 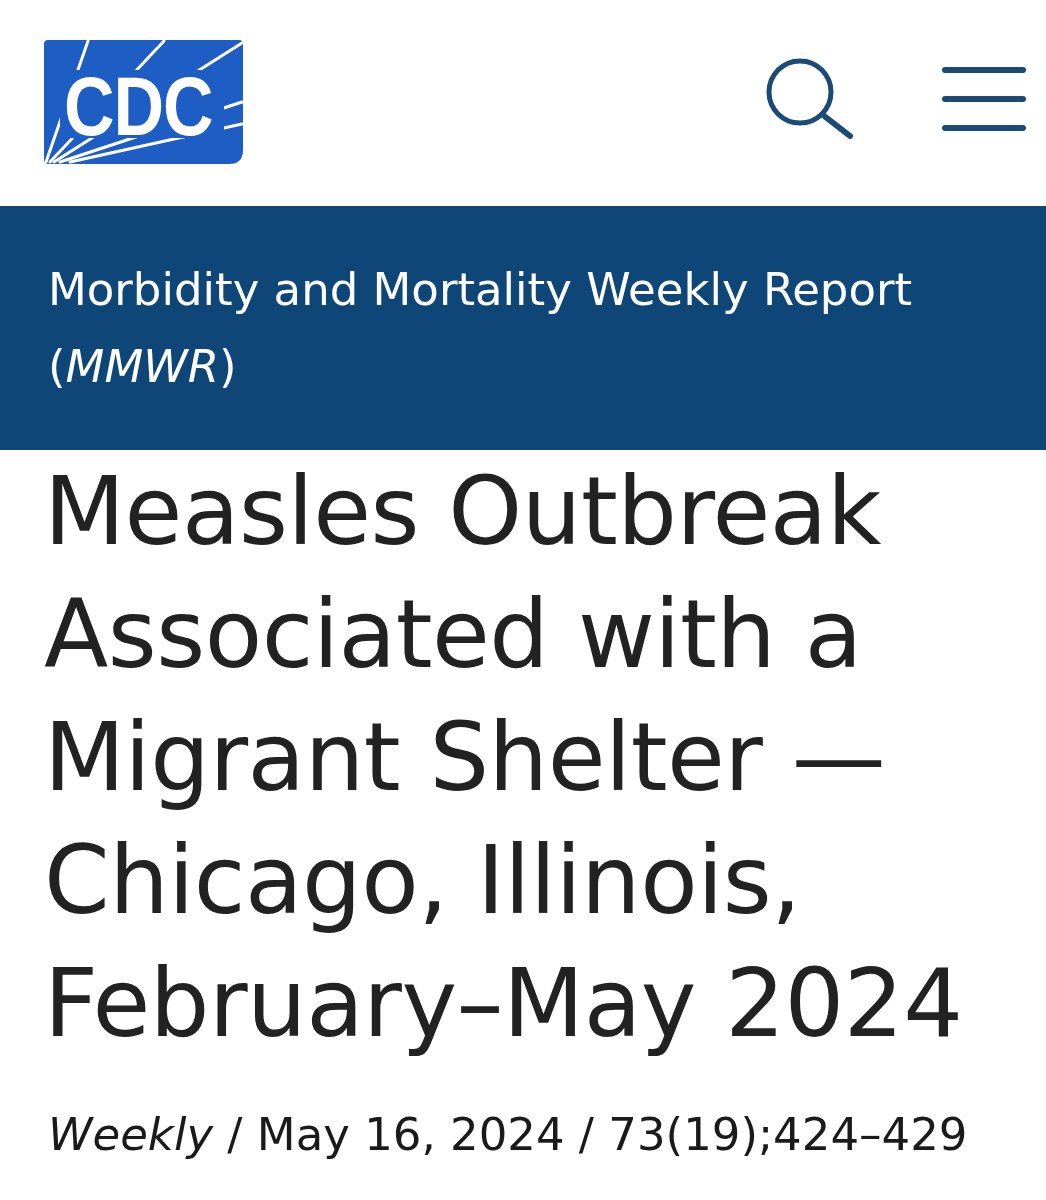 What do you see at coordinates (143, 102) in the screenshot?
I see `logo: CDC` at bounding box center [143, 102].